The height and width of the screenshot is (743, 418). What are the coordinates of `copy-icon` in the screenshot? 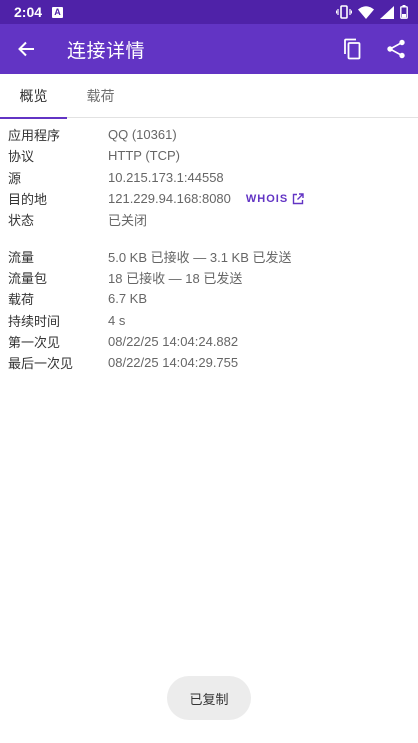 It's located at (352, 49).